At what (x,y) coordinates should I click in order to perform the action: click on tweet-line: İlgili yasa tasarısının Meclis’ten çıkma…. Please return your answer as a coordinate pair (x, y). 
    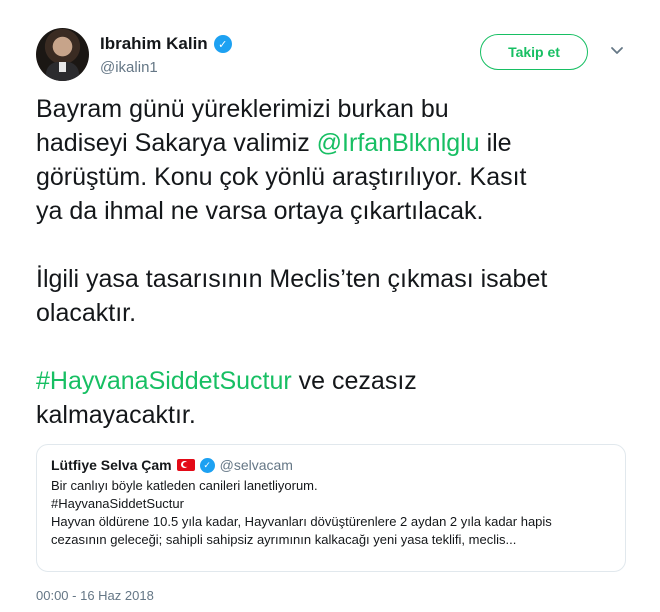
    Looking at the image, I should click on (336, 279).